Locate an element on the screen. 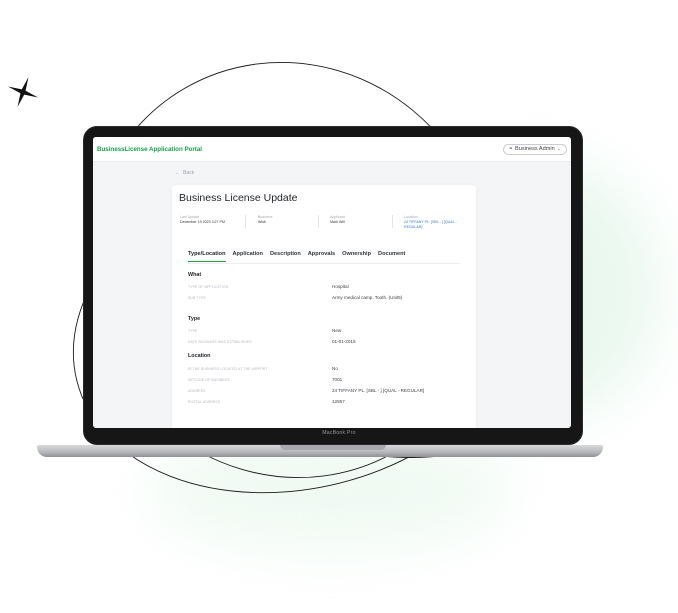 The height and width of the screenshot is (613, 678). detail-row: Type of Application Hospital is located at coordinates (323, 288).